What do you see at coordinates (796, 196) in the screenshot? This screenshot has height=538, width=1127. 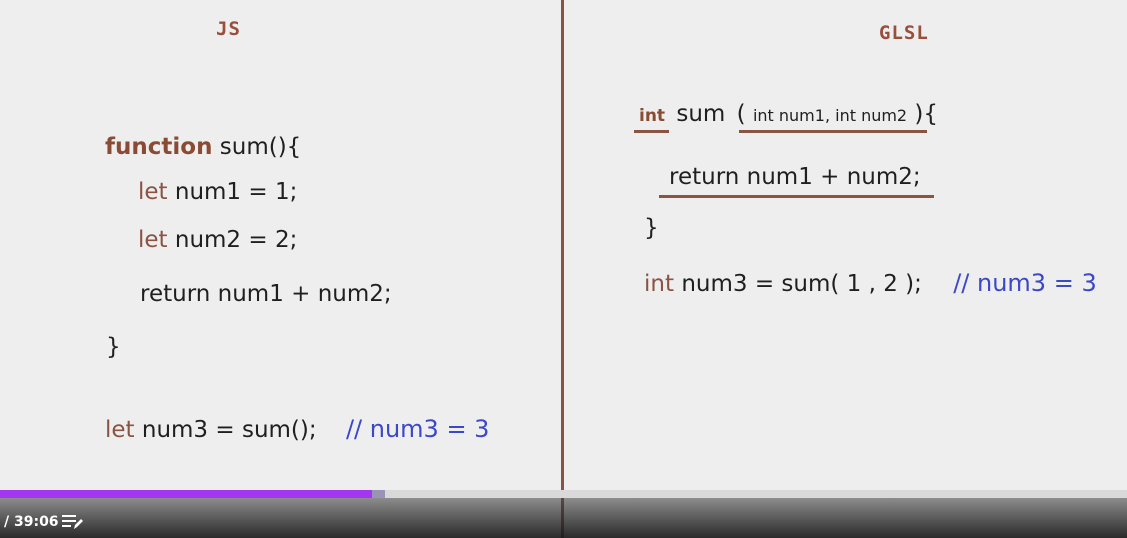 I see `return-underline` at bounding box center [796, 196].